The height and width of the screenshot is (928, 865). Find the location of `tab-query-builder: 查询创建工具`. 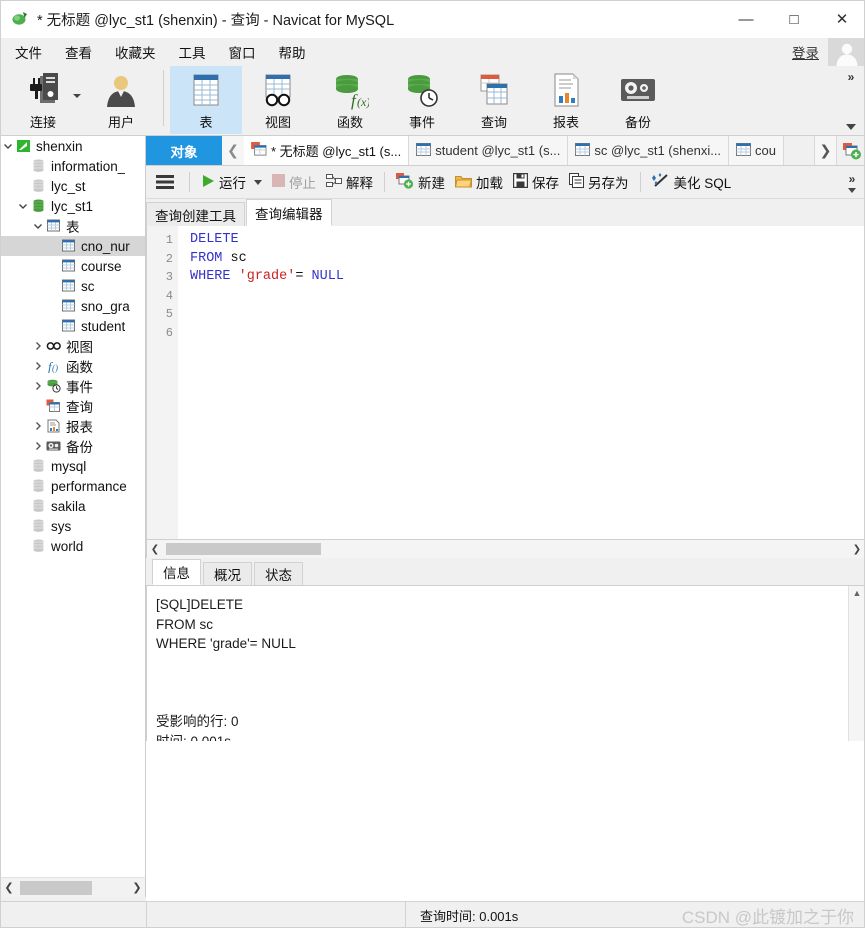

tab-query-builder: 查询创建工具 is located at coordinates (195, 214).